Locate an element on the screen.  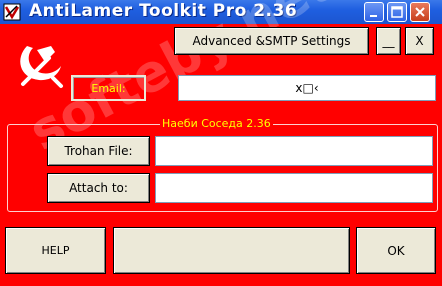
minimize-button: __ is located at coordinates (388, 41).